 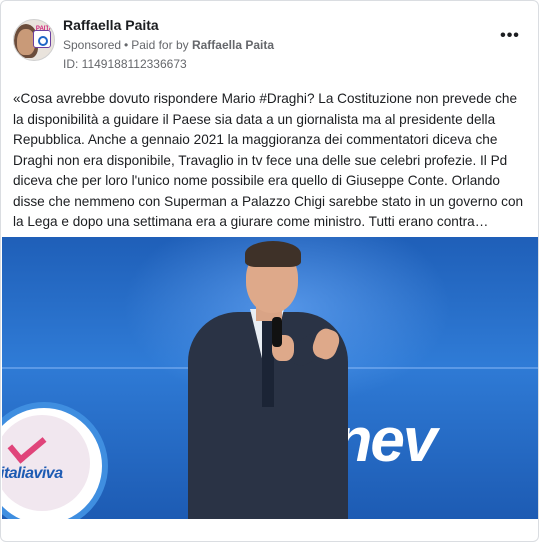 I want to click on sponsored-label: Sponsored, so click(x=92, y=45).